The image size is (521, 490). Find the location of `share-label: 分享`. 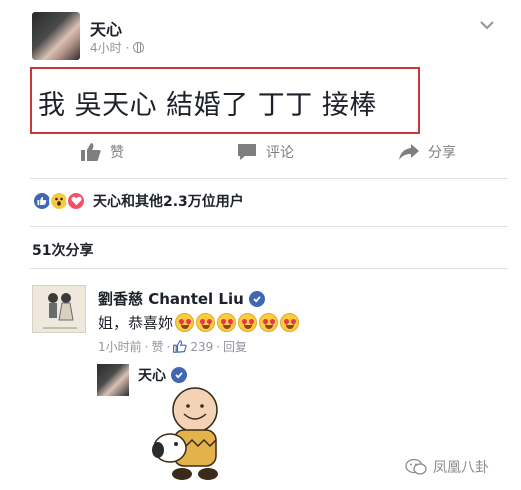

share-label: 分享 is located at coordinates (442, 153).